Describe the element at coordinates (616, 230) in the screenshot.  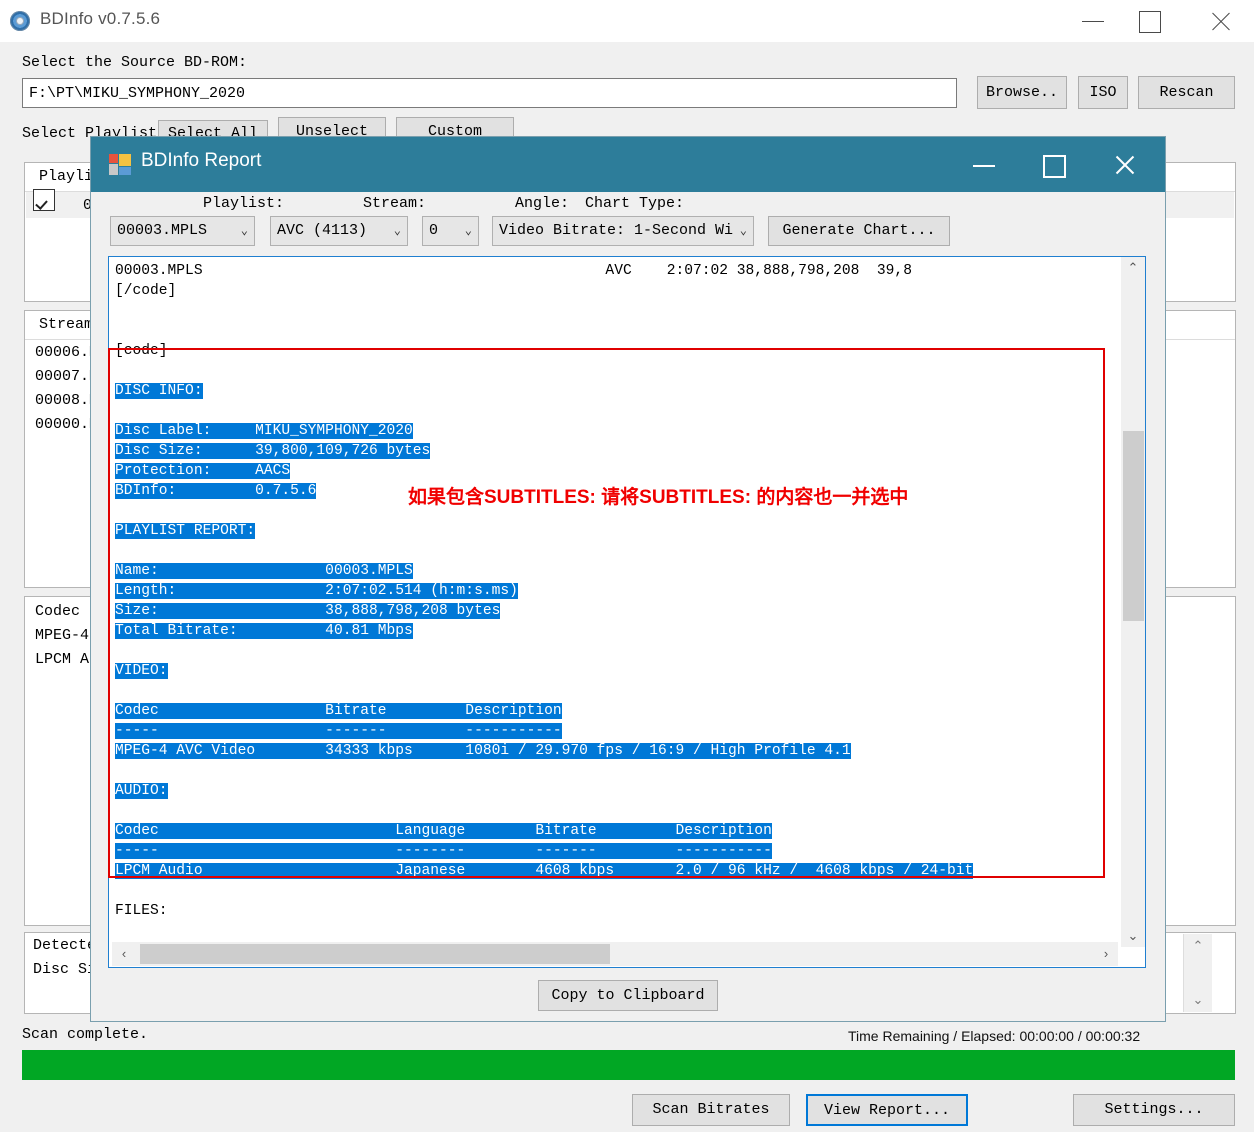
I see `chart-type-select-value: Video Bitrate: 1-Second Wi` at that location.